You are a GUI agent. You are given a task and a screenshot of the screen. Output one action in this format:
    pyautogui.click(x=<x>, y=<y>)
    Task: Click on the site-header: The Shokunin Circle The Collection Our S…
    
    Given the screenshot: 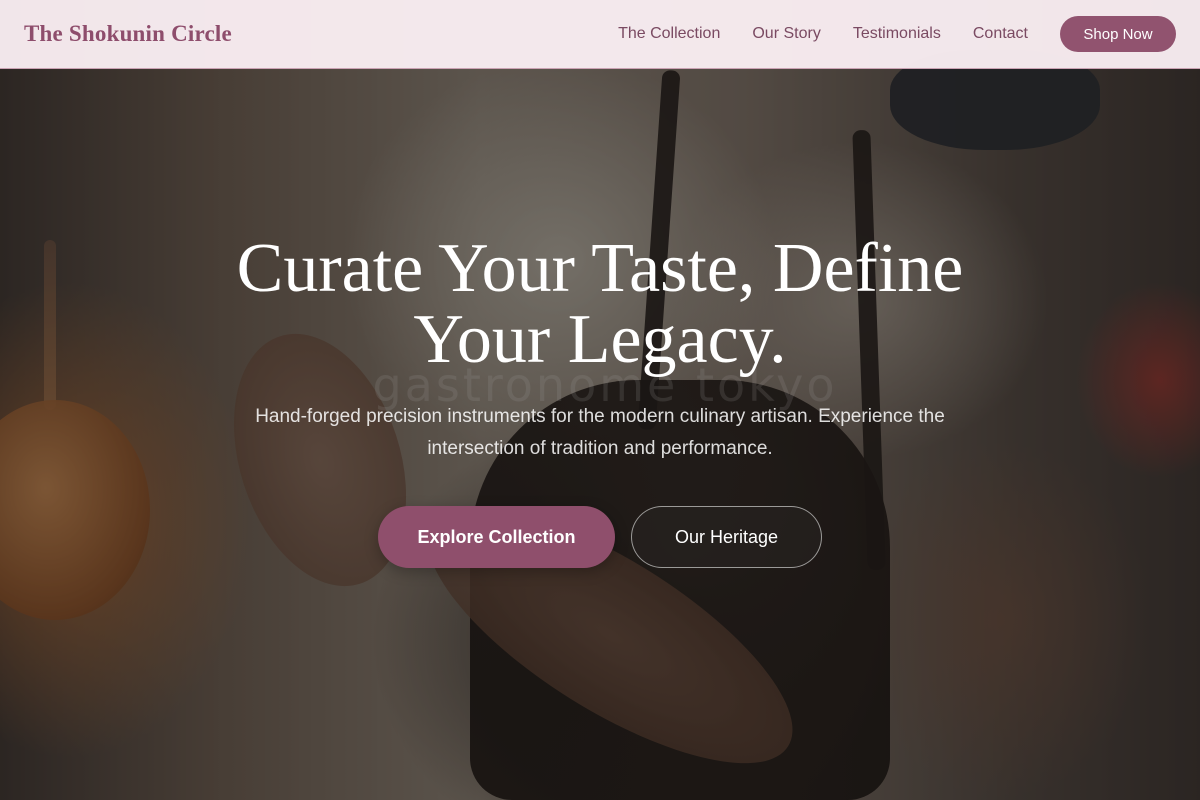 What is the action you would take?
    pyautogui.click(x=600, y=34)
    